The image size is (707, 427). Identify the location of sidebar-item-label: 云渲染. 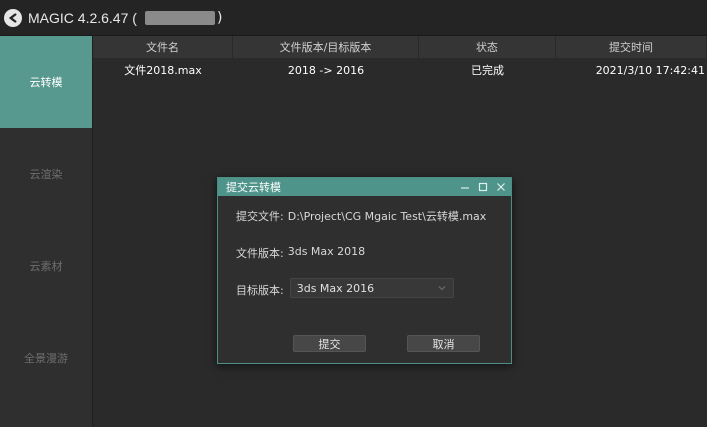
(46, 174).